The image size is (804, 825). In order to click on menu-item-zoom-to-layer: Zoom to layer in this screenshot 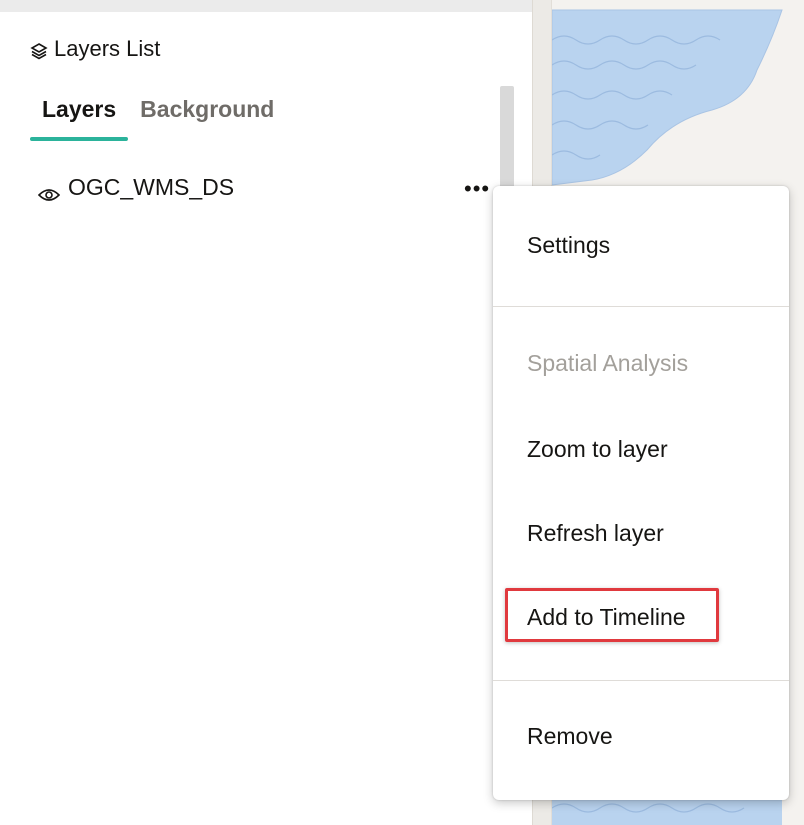, I will do `click(597, 449)`.